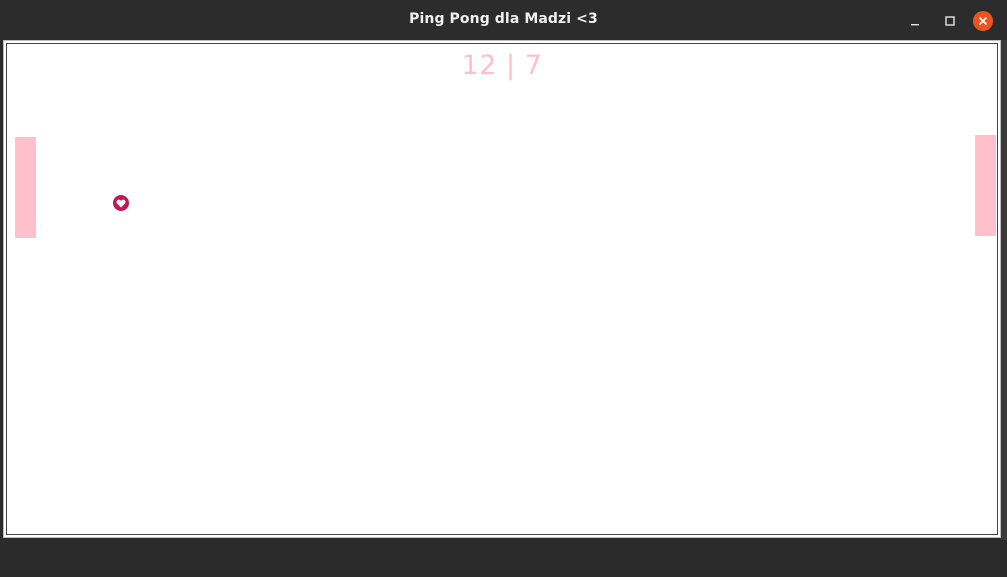 The image size is (1007, 577). What do you see at coordinates (985, 185) in the screenshot?
I see `right-paddle` at bounding box center [985, 185].